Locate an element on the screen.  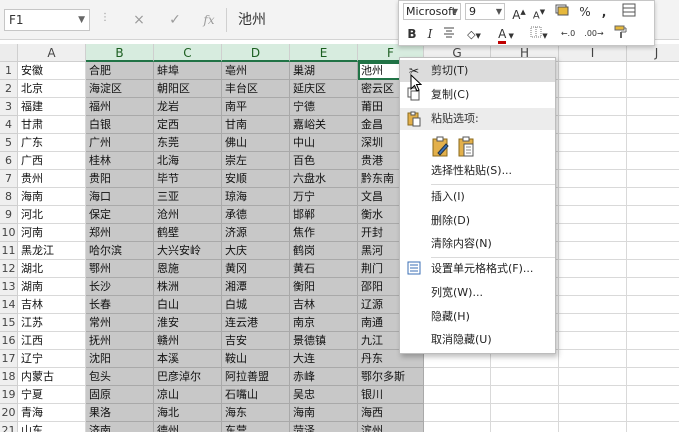
cell: 百色 is located at coordinates (324, 161).